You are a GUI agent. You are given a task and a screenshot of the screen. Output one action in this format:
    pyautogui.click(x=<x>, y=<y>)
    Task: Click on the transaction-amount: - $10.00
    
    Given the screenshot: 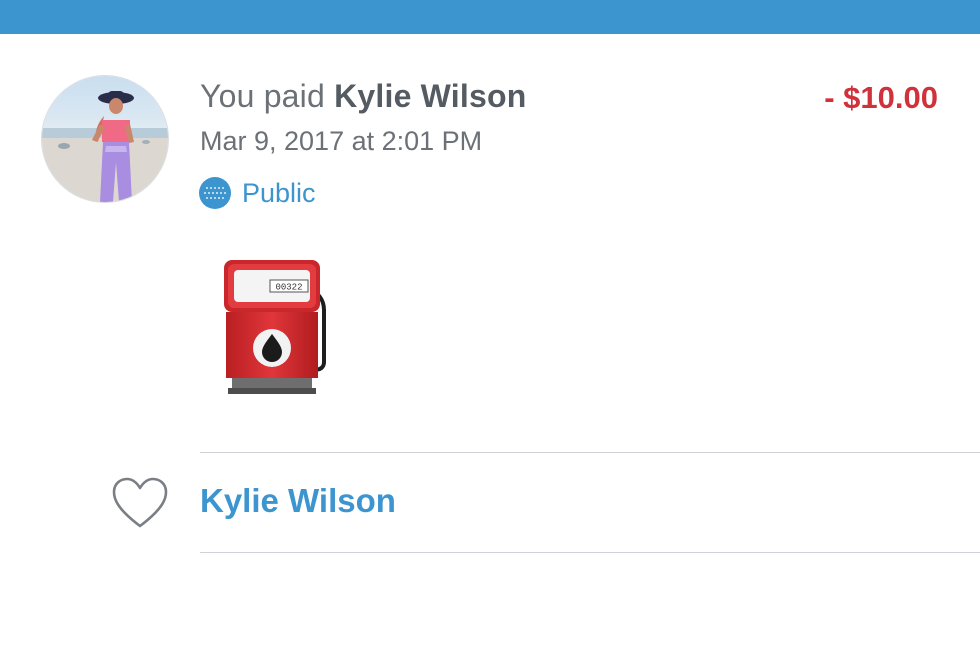 What is the action you would take?
    pyautogui.click(x=881, y=97)
    